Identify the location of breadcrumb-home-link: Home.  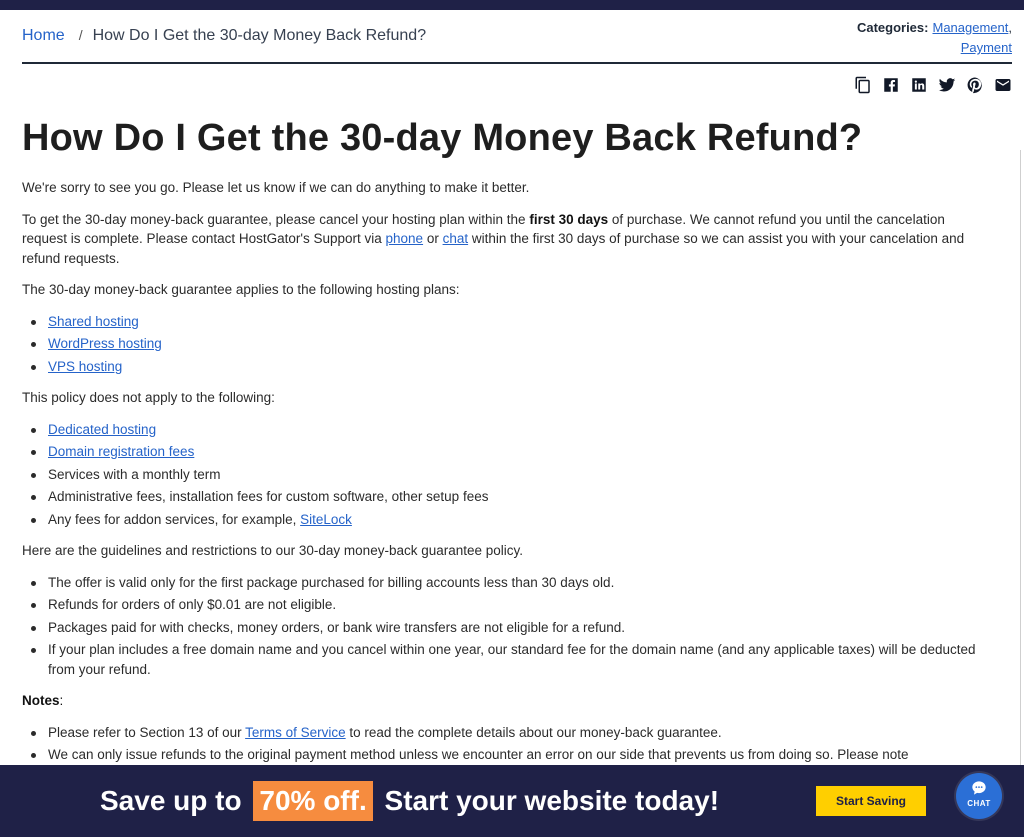
(43, 35).